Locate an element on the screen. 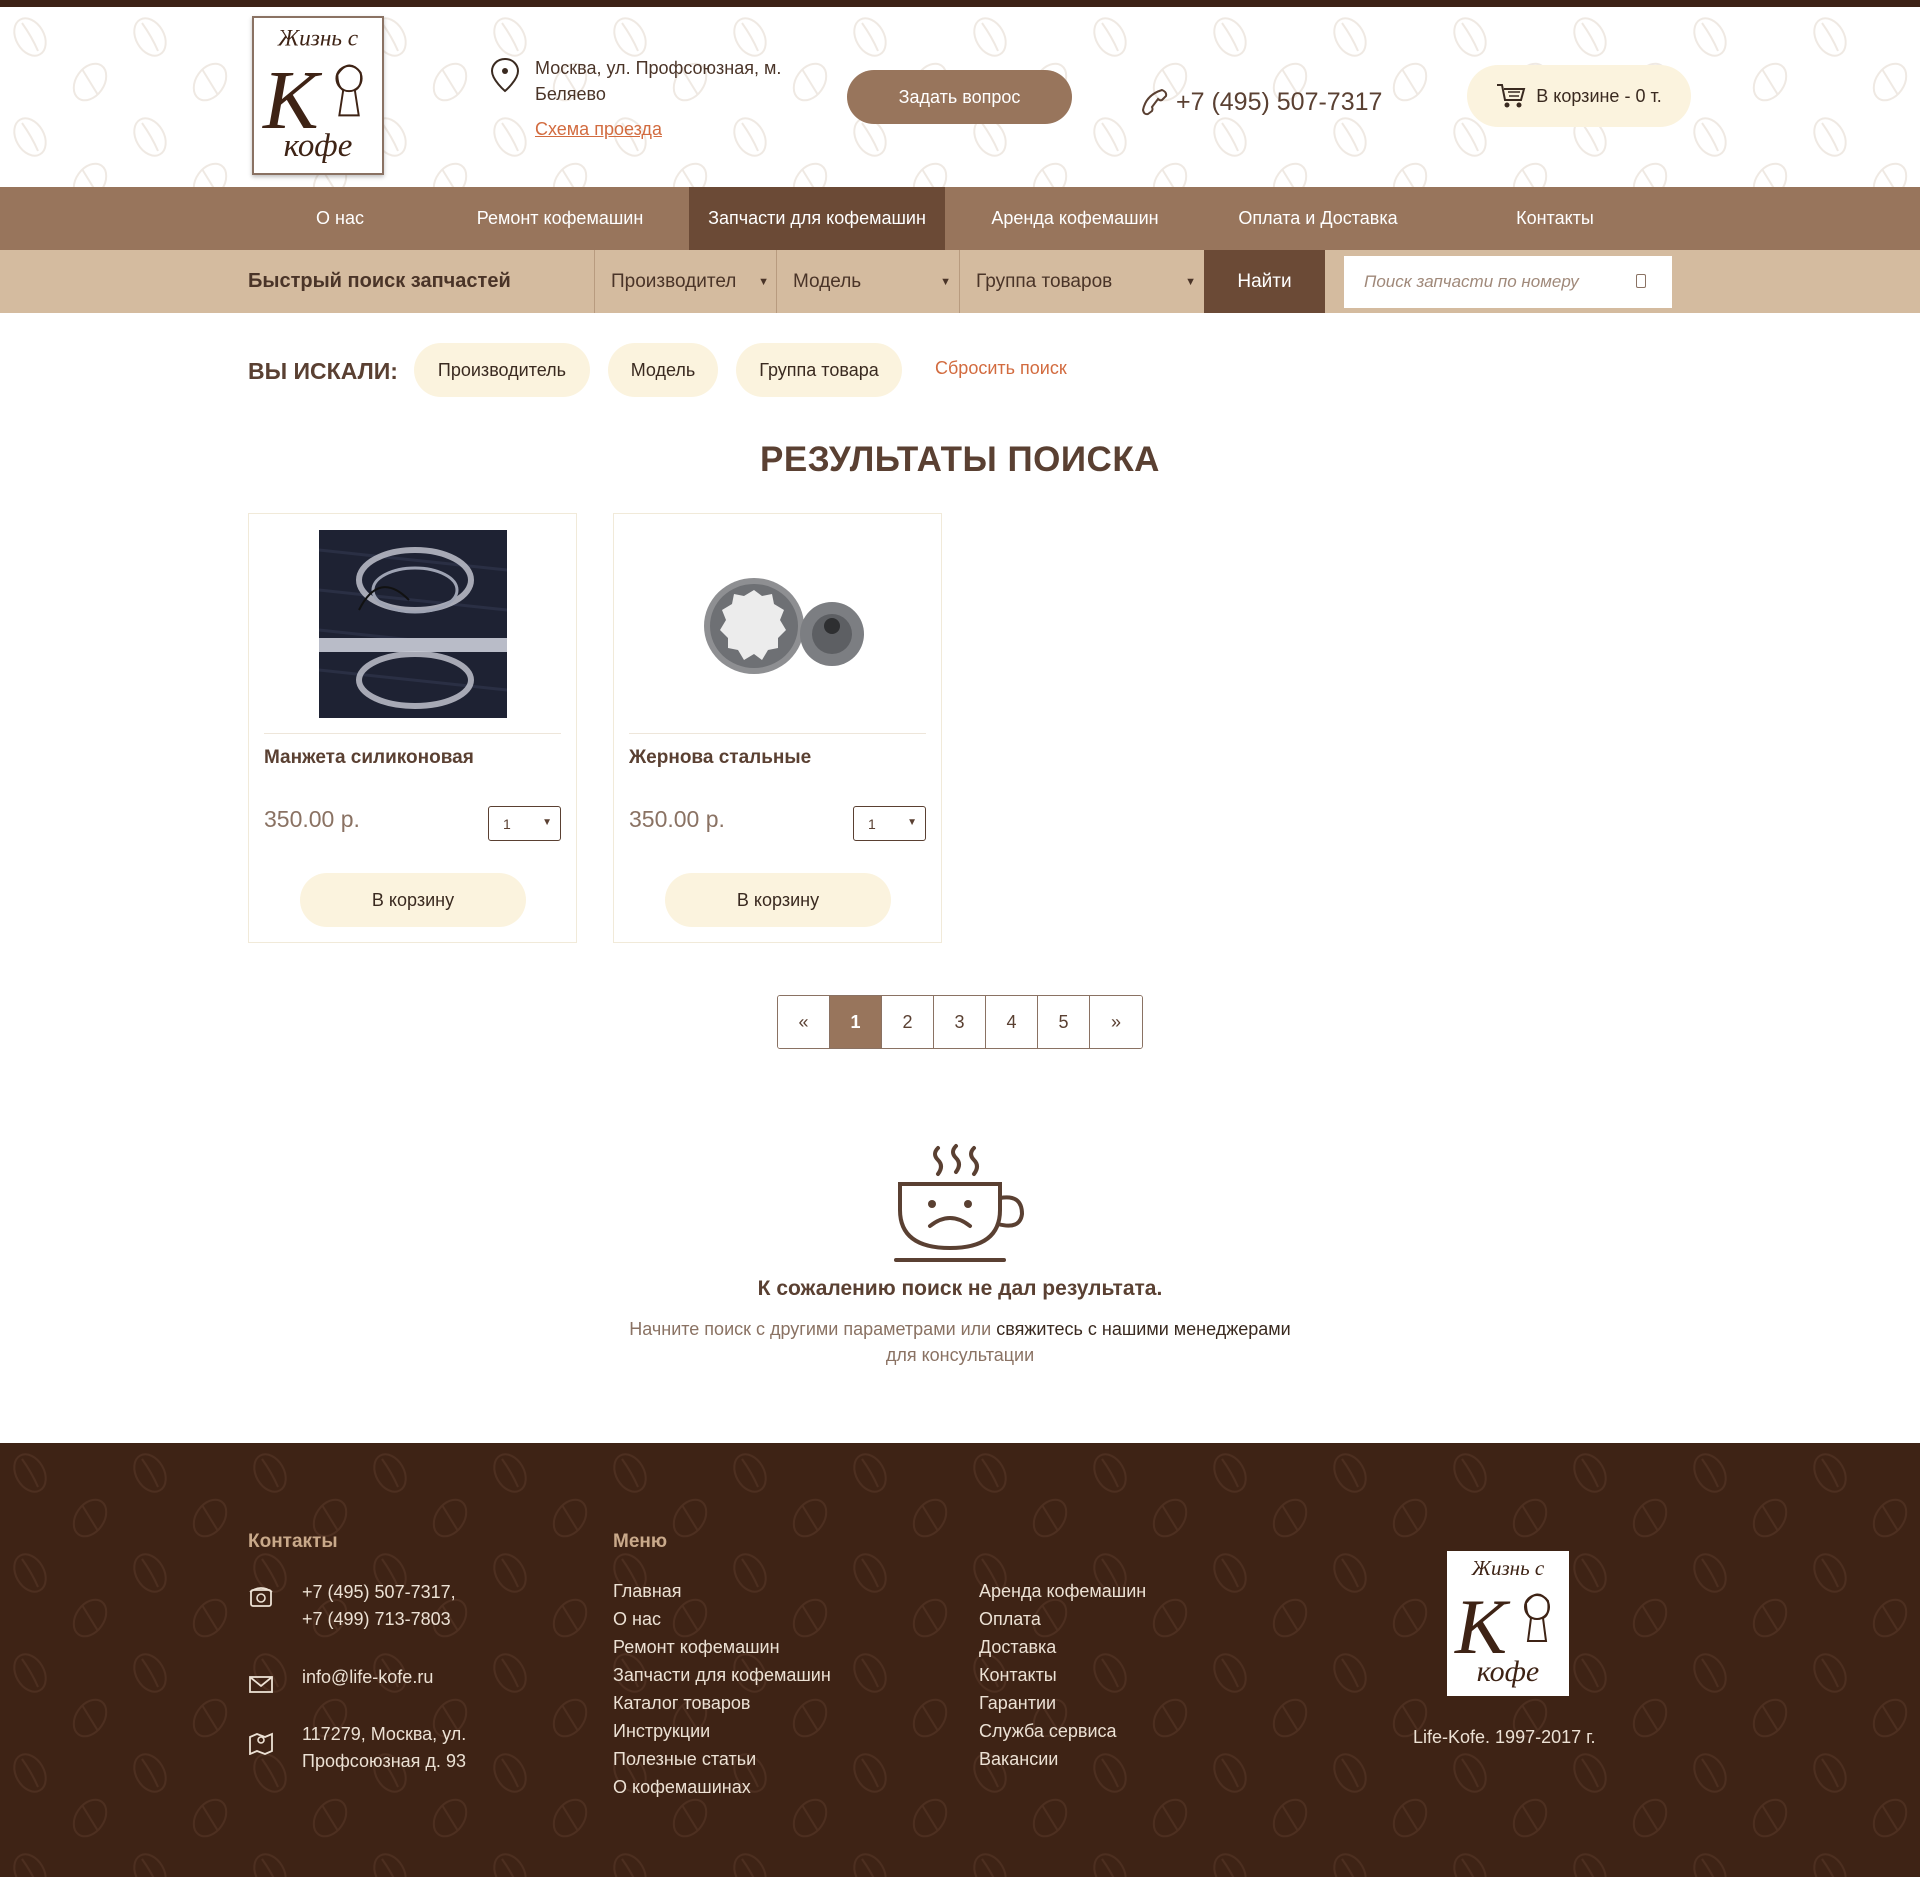  footer-email: info@life-kofe.ru is located at coordinates (367, 1677).